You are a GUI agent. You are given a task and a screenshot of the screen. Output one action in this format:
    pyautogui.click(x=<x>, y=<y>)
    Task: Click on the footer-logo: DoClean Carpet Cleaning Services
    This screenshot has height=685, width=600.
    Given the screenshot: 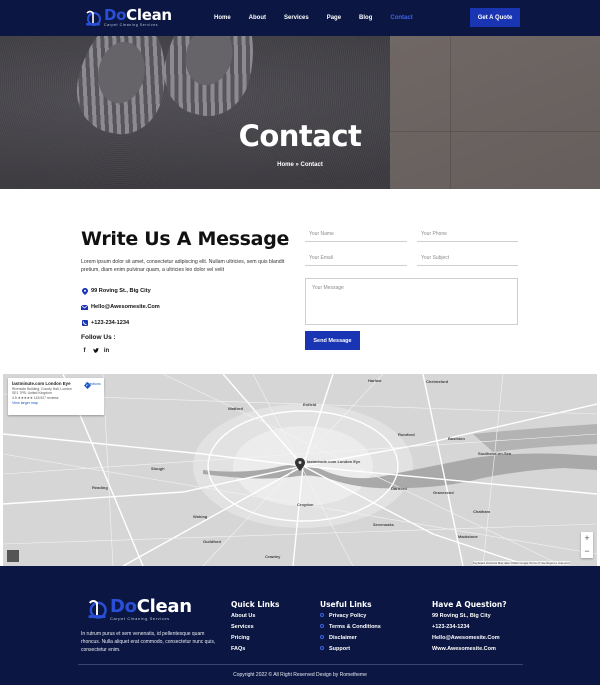 What is the action you would take?
    pyautogui.click(x=139, y=609)
    